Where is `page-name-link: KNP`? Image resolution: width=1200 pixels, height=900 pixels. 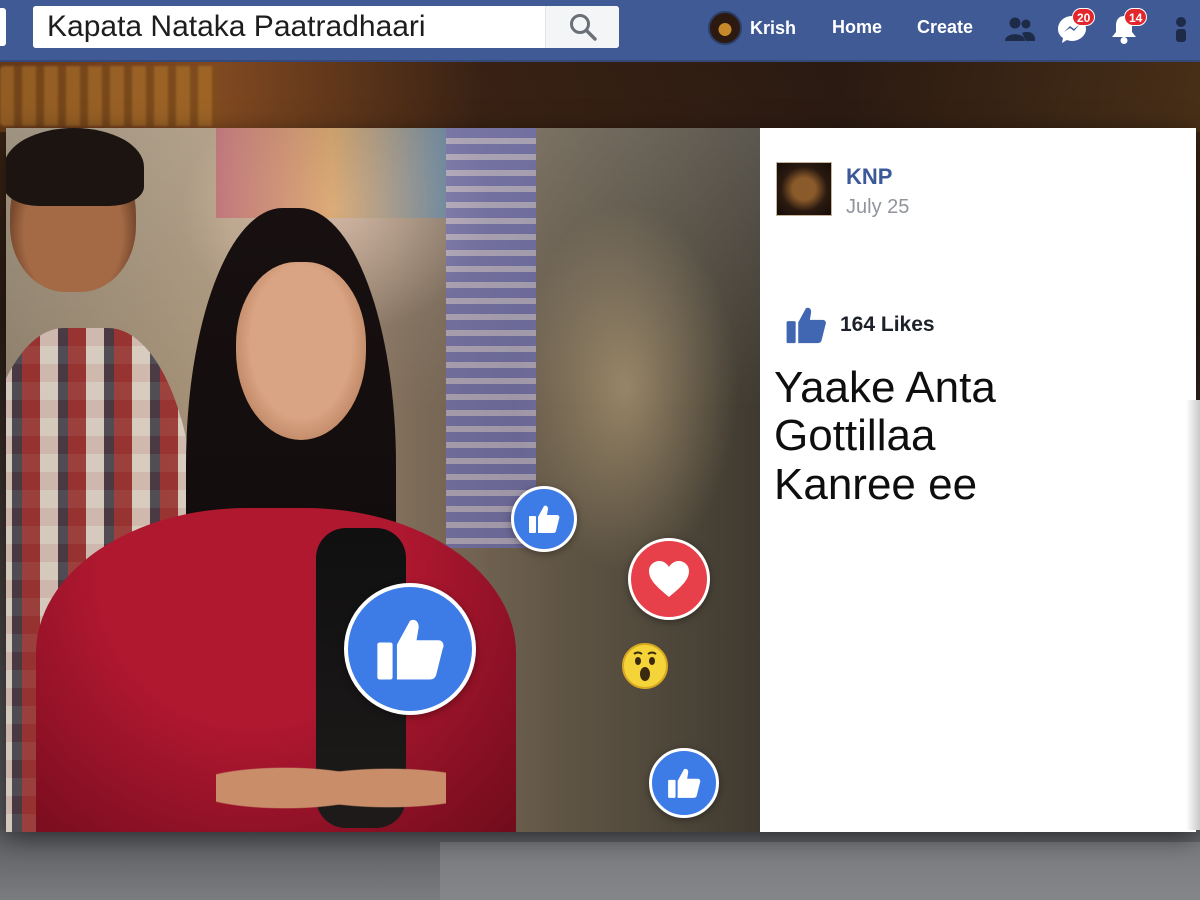 page-name-link: KNP is located at coordinates (869, 177).